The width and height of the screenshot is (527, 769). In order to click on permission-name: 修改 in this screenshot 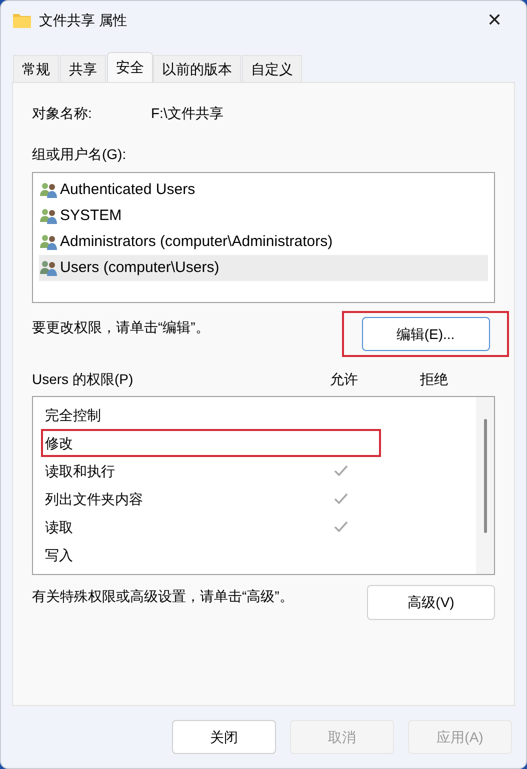, I will do `click(59, 443)`.